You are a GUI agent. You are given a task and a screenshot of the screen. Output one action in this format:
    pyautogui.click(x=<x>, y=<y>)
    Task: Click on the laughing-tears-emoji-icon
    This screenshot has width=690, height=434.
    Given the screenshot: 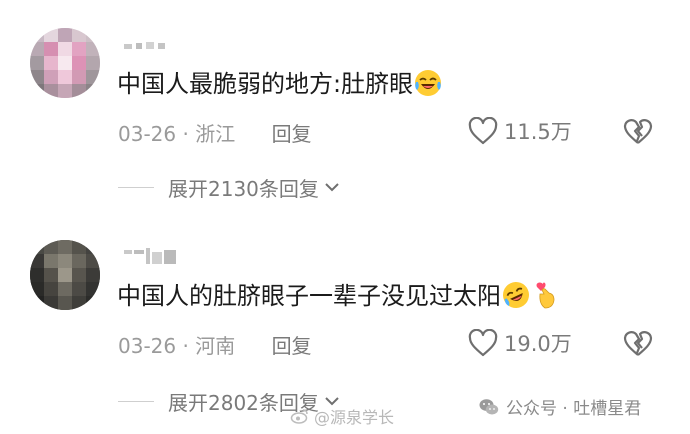 What is the action you would take?
    pyautogui.click(x=428, y=83)
    